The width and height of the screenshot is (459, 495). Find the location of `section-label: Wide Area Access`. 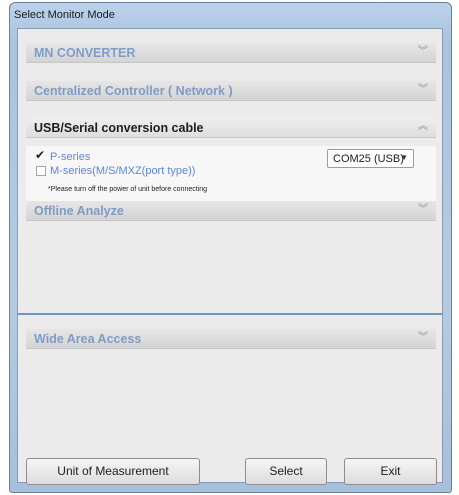

section-label: Wide Area Access is located at coordinates (88, 339).